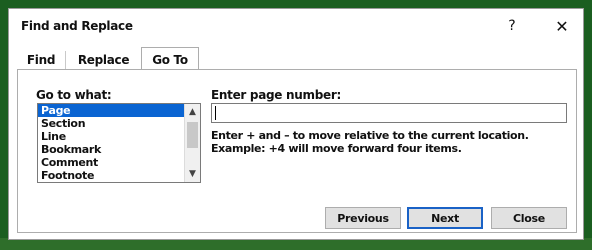 The height and width of the screenshot is (250, 592). What do you see at coordinates (389, 113) in the screenshot?
I see `page-number-input` at bounding box center [389, 113].